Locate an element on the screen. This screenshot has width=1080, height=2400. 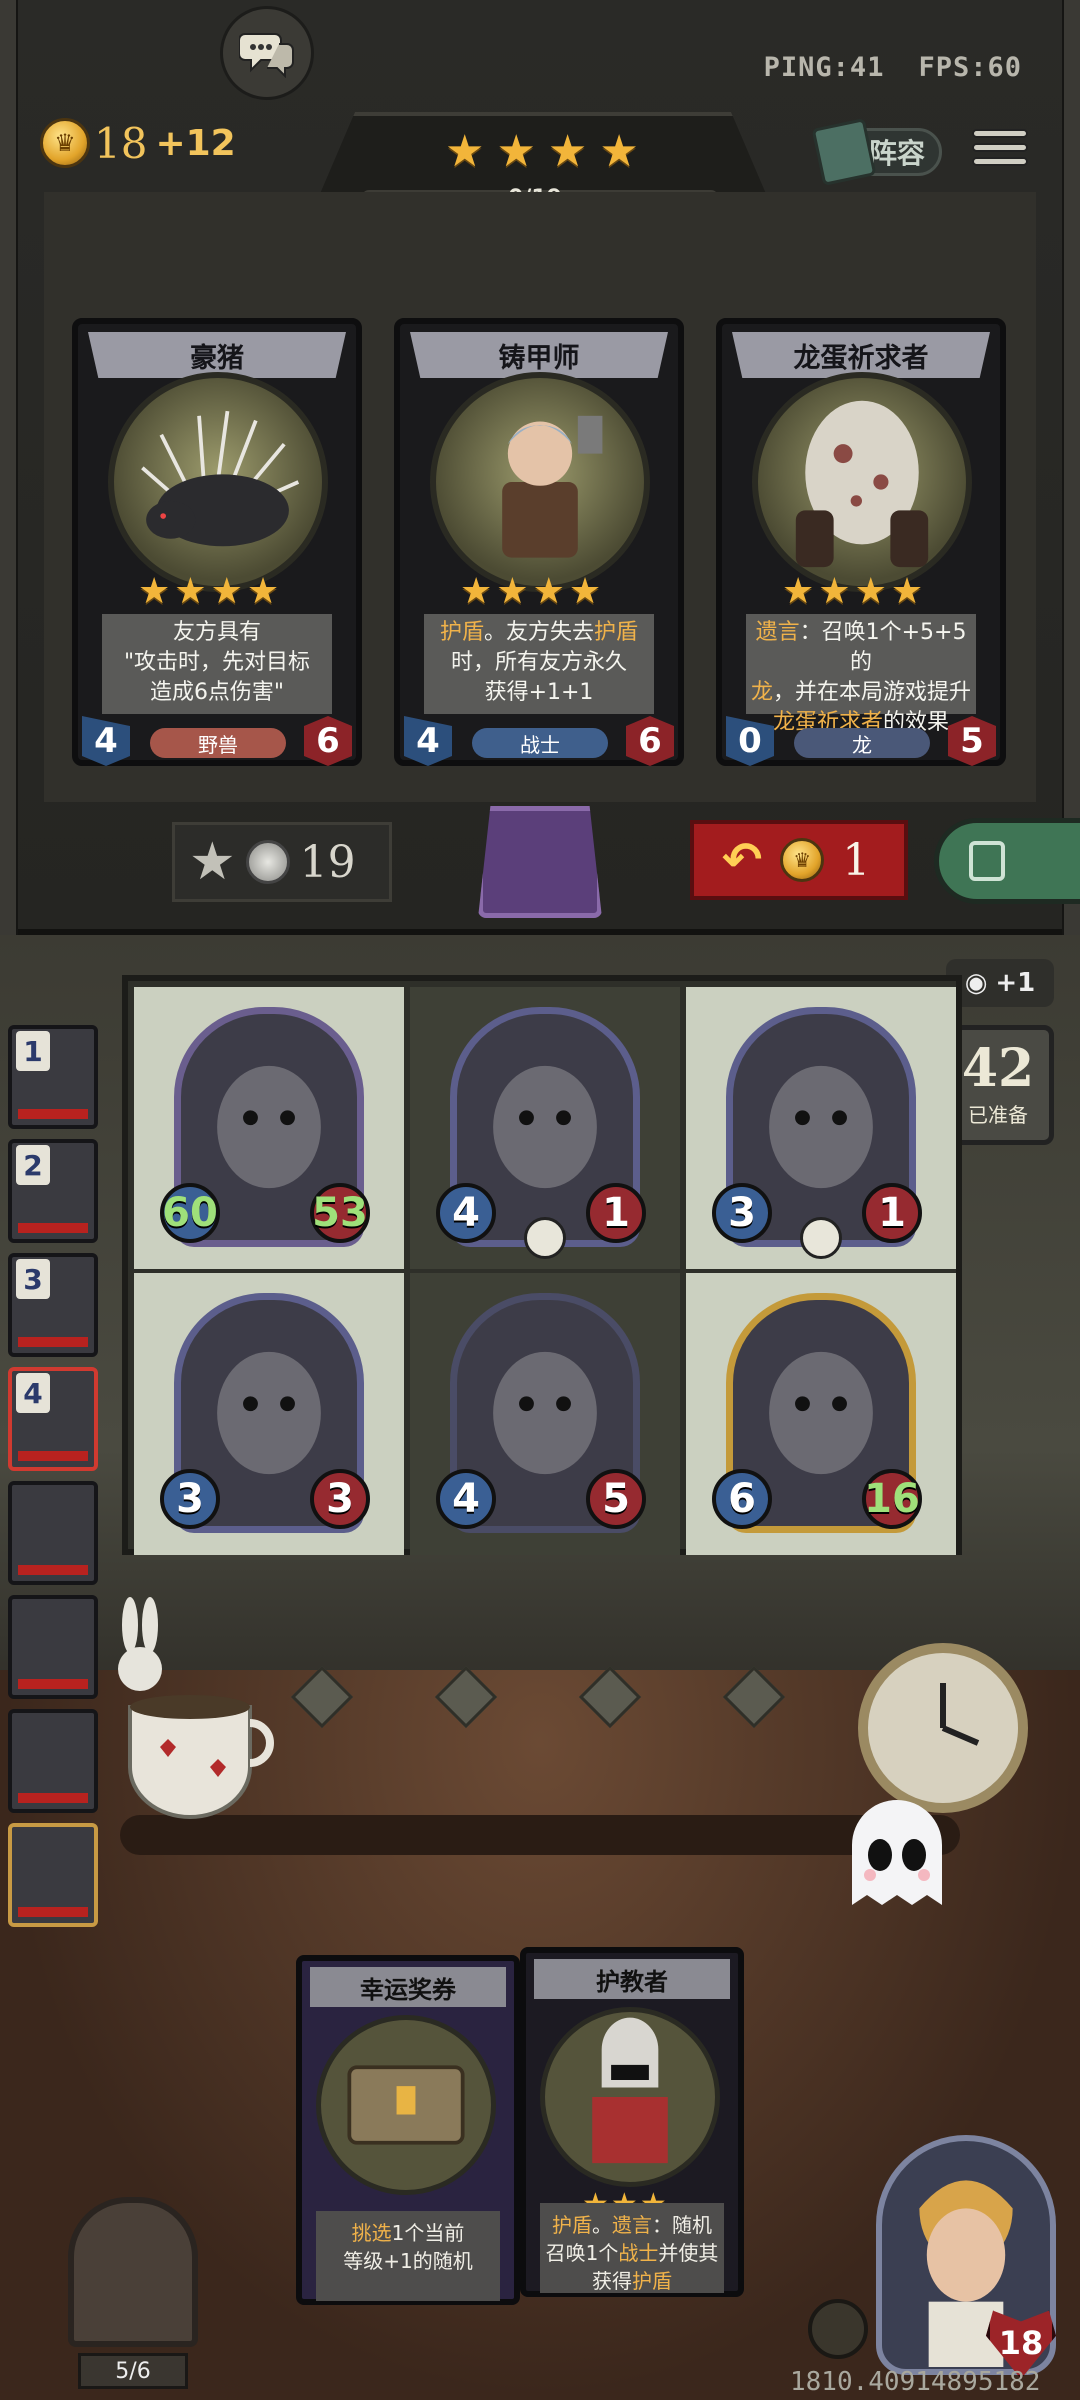
card-attack: 0 is located at coordinates (750, 741).